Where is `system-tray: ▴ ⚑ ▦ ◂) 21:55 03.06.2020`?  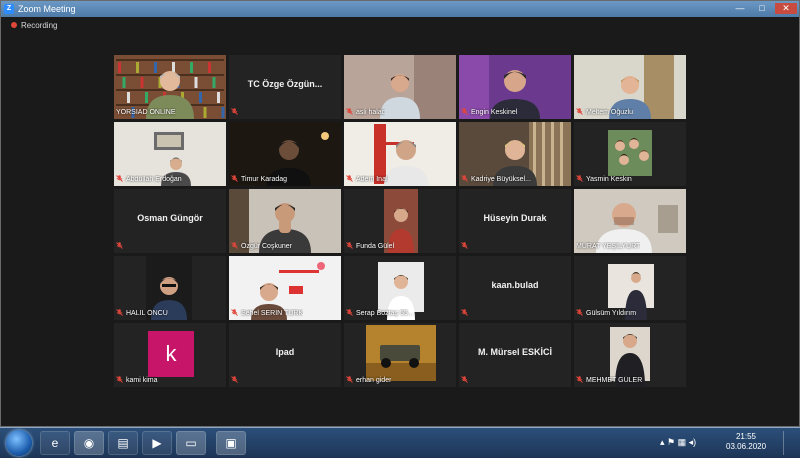
system-tray: ▴ ⚑ ▦ ◂) 21:55 03.06.2020 is located at coordinates (726, 443).